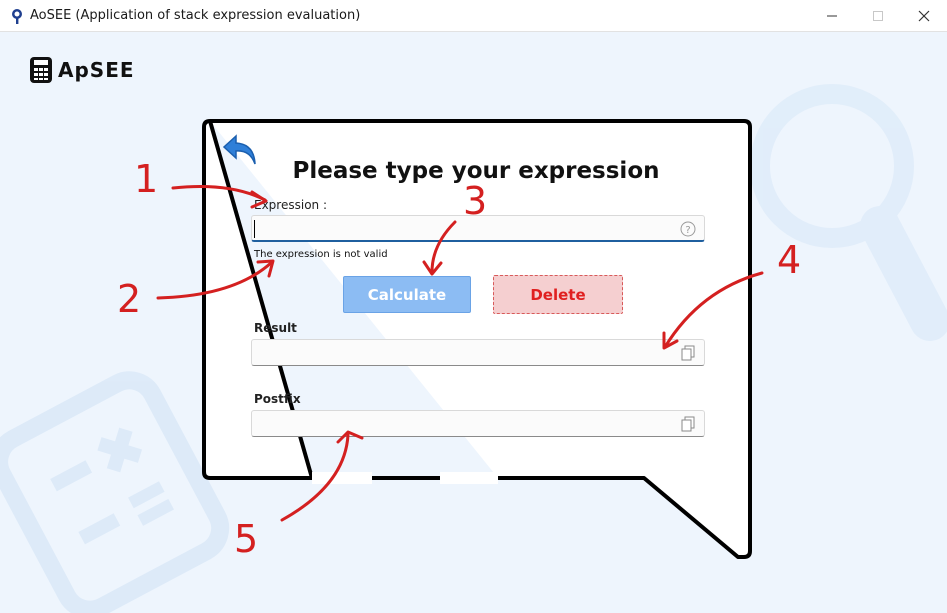 The image size is (947, 613). I want to click on result-output, so click(455, 353).